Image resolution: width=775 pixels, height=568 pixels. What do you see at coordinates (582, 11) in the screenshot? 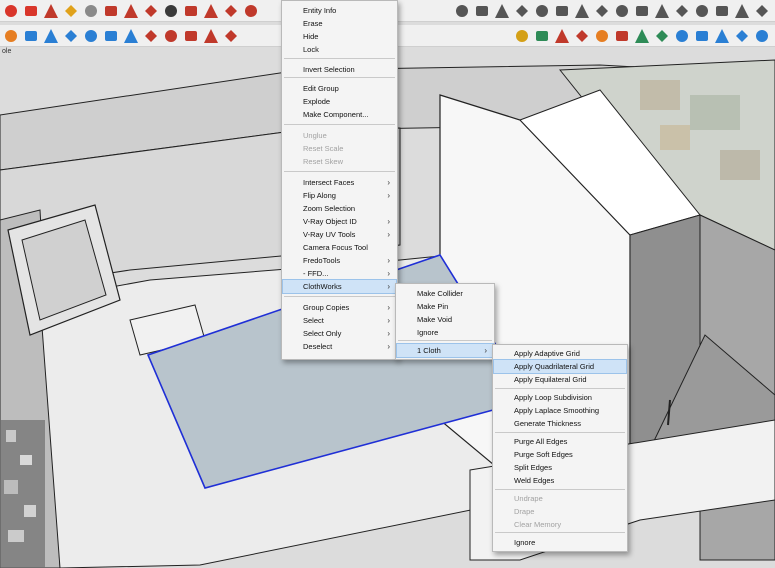
I see `view-front-icon` at bounding box center [582, 11].